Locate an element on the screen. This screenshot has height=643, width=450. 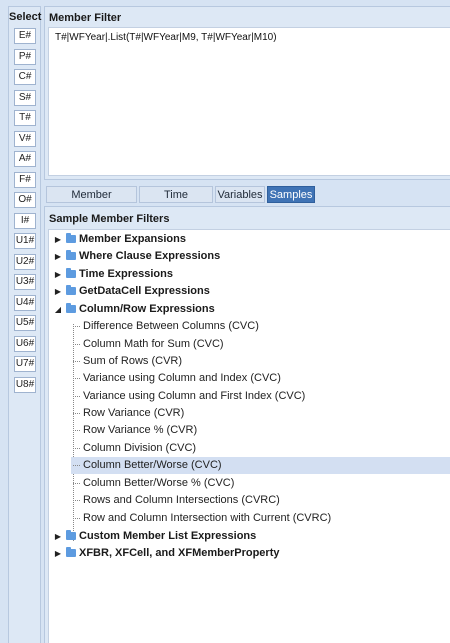
select-t-button: T# is located at coordinates (25, 118).